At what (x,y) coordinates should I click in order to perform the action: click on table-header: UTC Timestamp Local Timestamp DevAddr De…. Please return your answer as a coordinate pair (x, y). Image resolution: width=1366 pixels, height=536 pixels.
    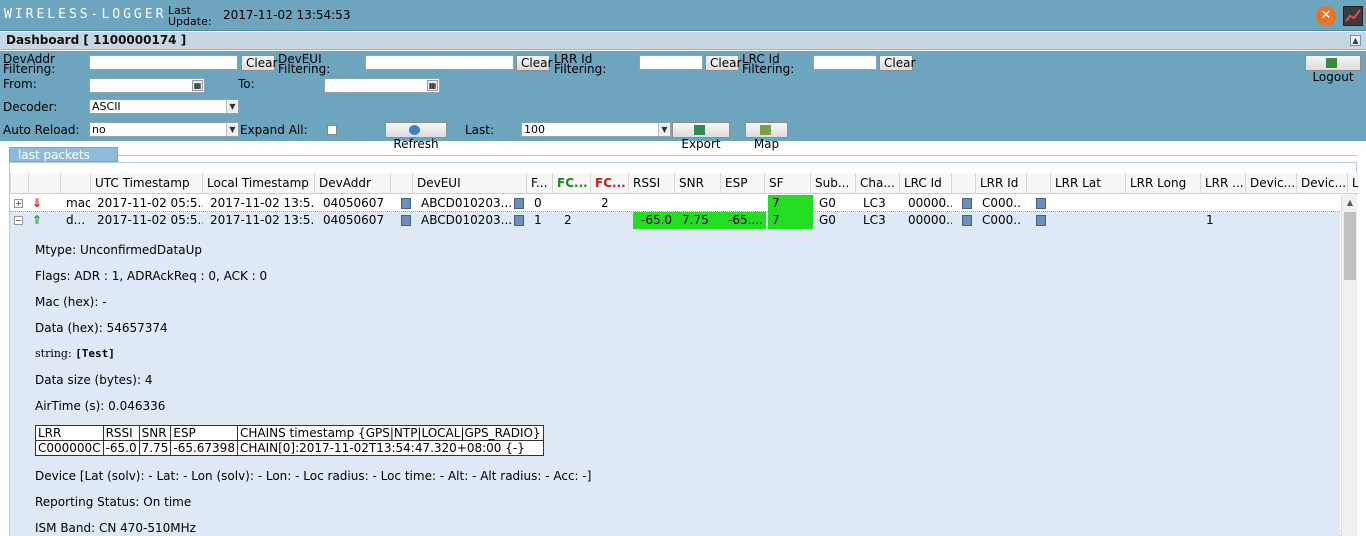
    Looking at the image, I should click on (684, 183).